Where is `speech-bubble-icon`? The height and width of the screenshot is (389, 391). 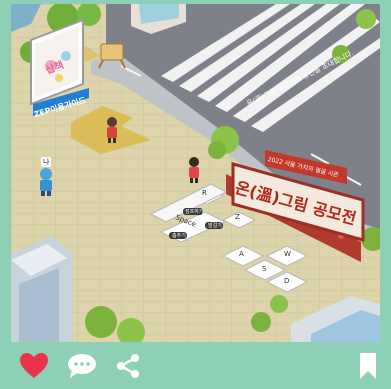
speech-bubble-icon is located at coordinates (82, 366).